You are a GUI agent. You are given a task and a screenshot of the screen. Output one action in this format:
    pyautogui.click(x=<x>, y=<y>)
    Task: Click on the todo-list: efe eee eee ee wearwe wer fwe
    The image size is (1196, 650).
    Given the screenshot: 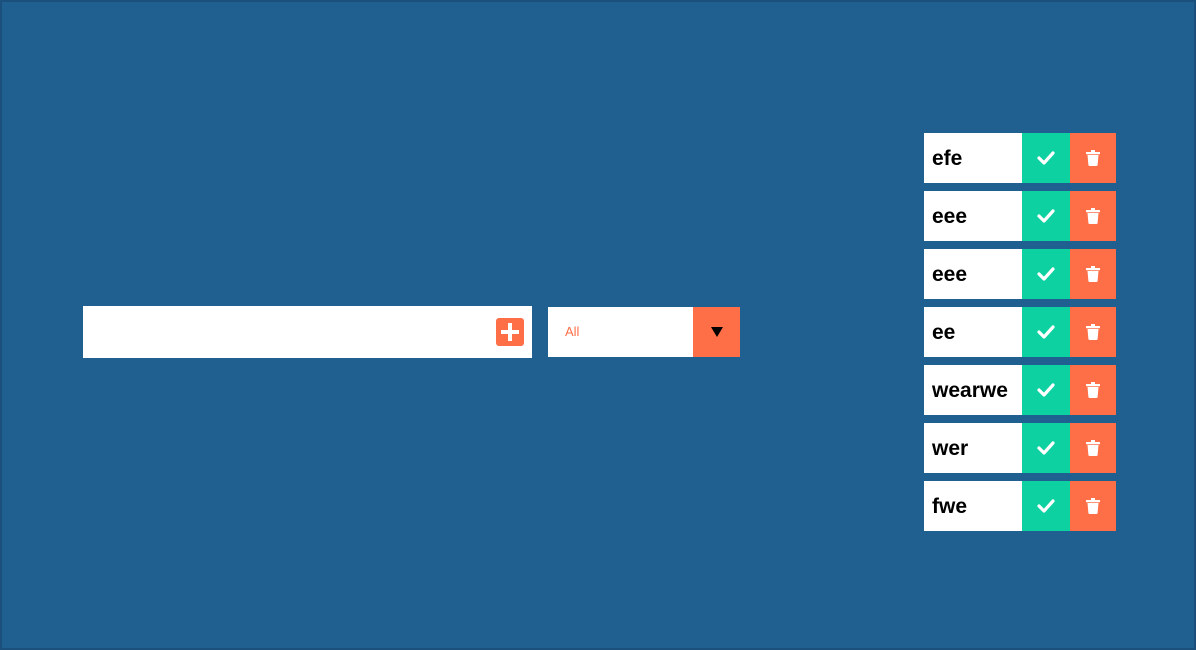 What is the action you would take?
    pyautogui.click(x=1020, y=336)
    